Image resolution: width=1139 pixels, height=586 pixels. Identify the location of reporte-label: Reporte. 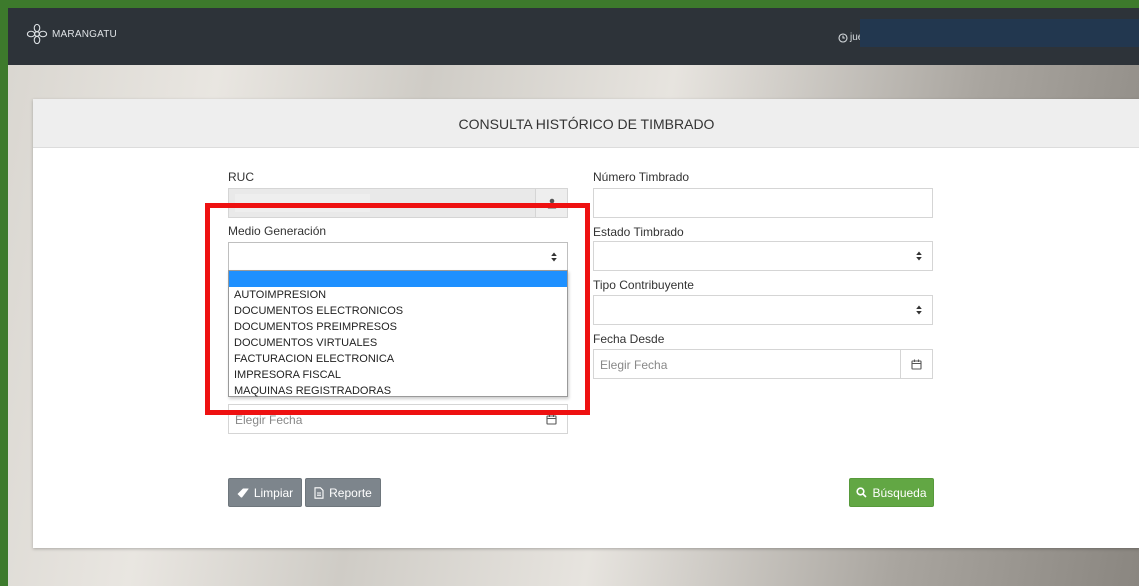
(350, 492).